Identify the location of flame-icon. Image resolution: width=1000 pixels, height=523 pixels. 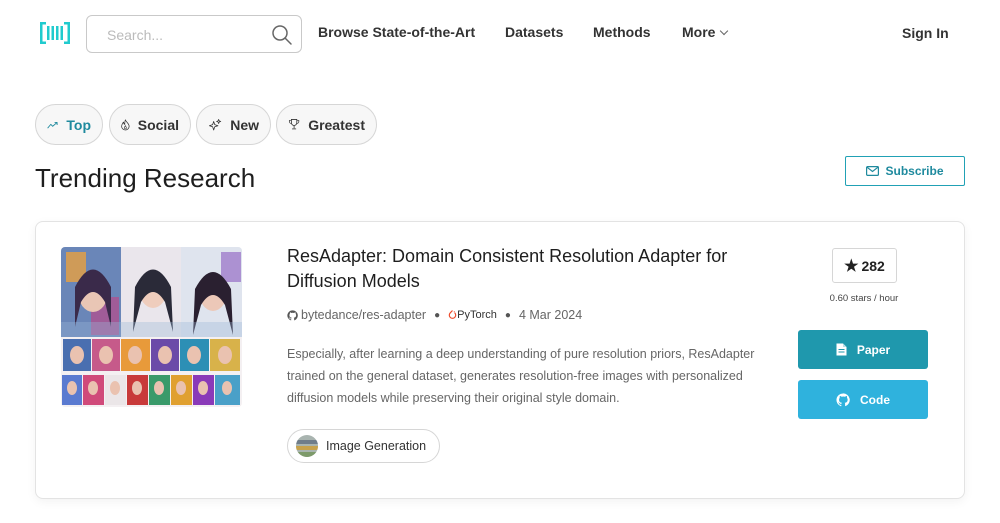
(125, 124).